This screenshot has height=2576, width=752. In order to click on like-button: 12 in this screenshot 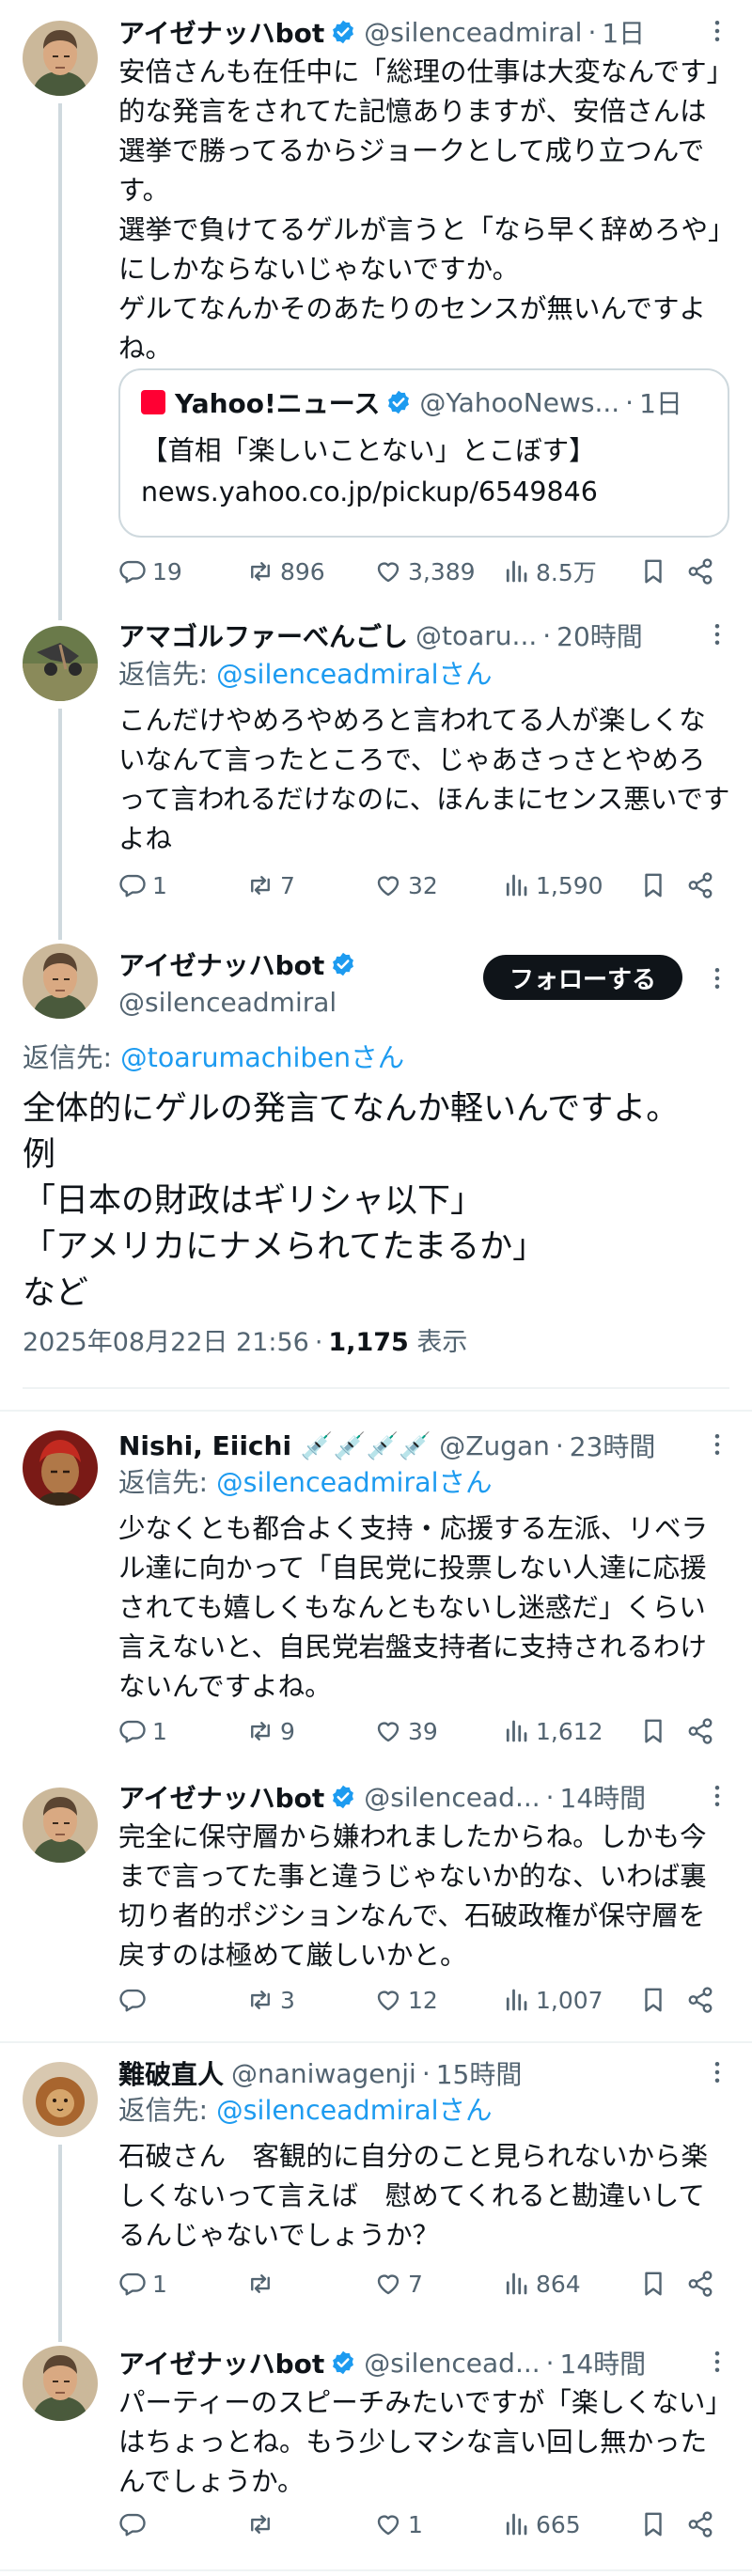, I will do `click(438, 2000)`.